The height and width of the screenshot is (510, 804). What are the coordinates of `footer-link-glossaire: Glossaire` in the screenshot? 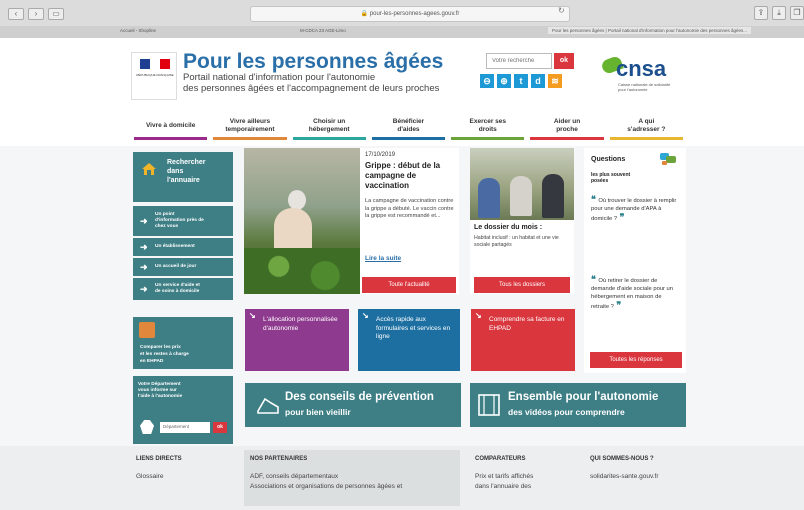 It's located at (159, 477).